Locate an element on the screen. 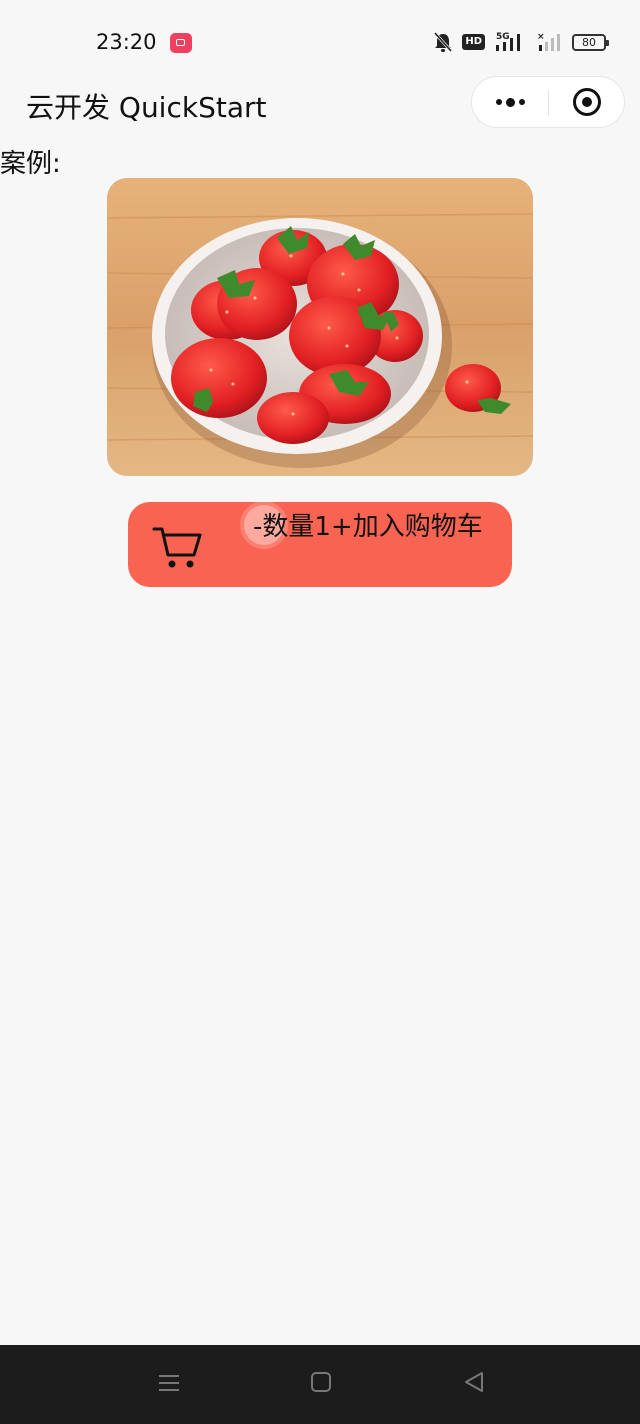 The image size is (640, 1424). status-time: 23:20 is located at coordinates (126, 42).